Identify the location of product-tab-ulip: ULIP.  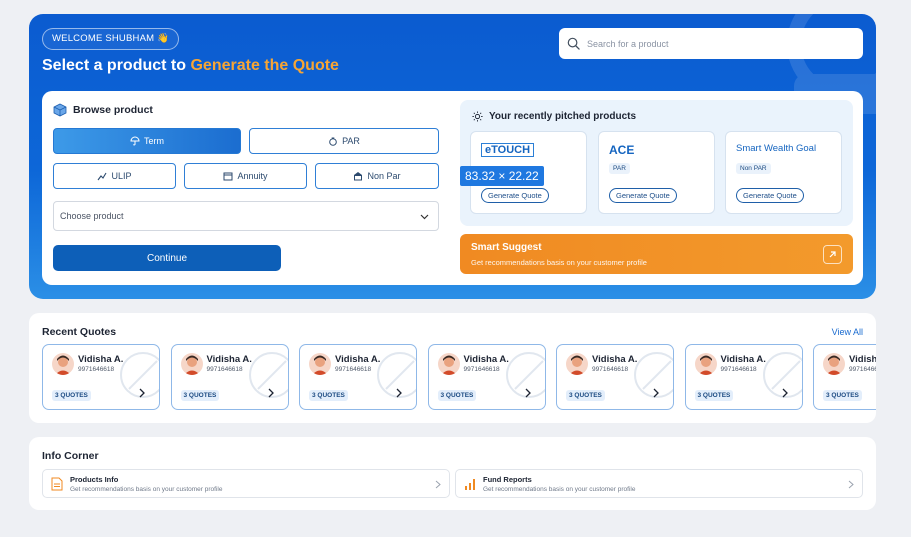
(114, 176).